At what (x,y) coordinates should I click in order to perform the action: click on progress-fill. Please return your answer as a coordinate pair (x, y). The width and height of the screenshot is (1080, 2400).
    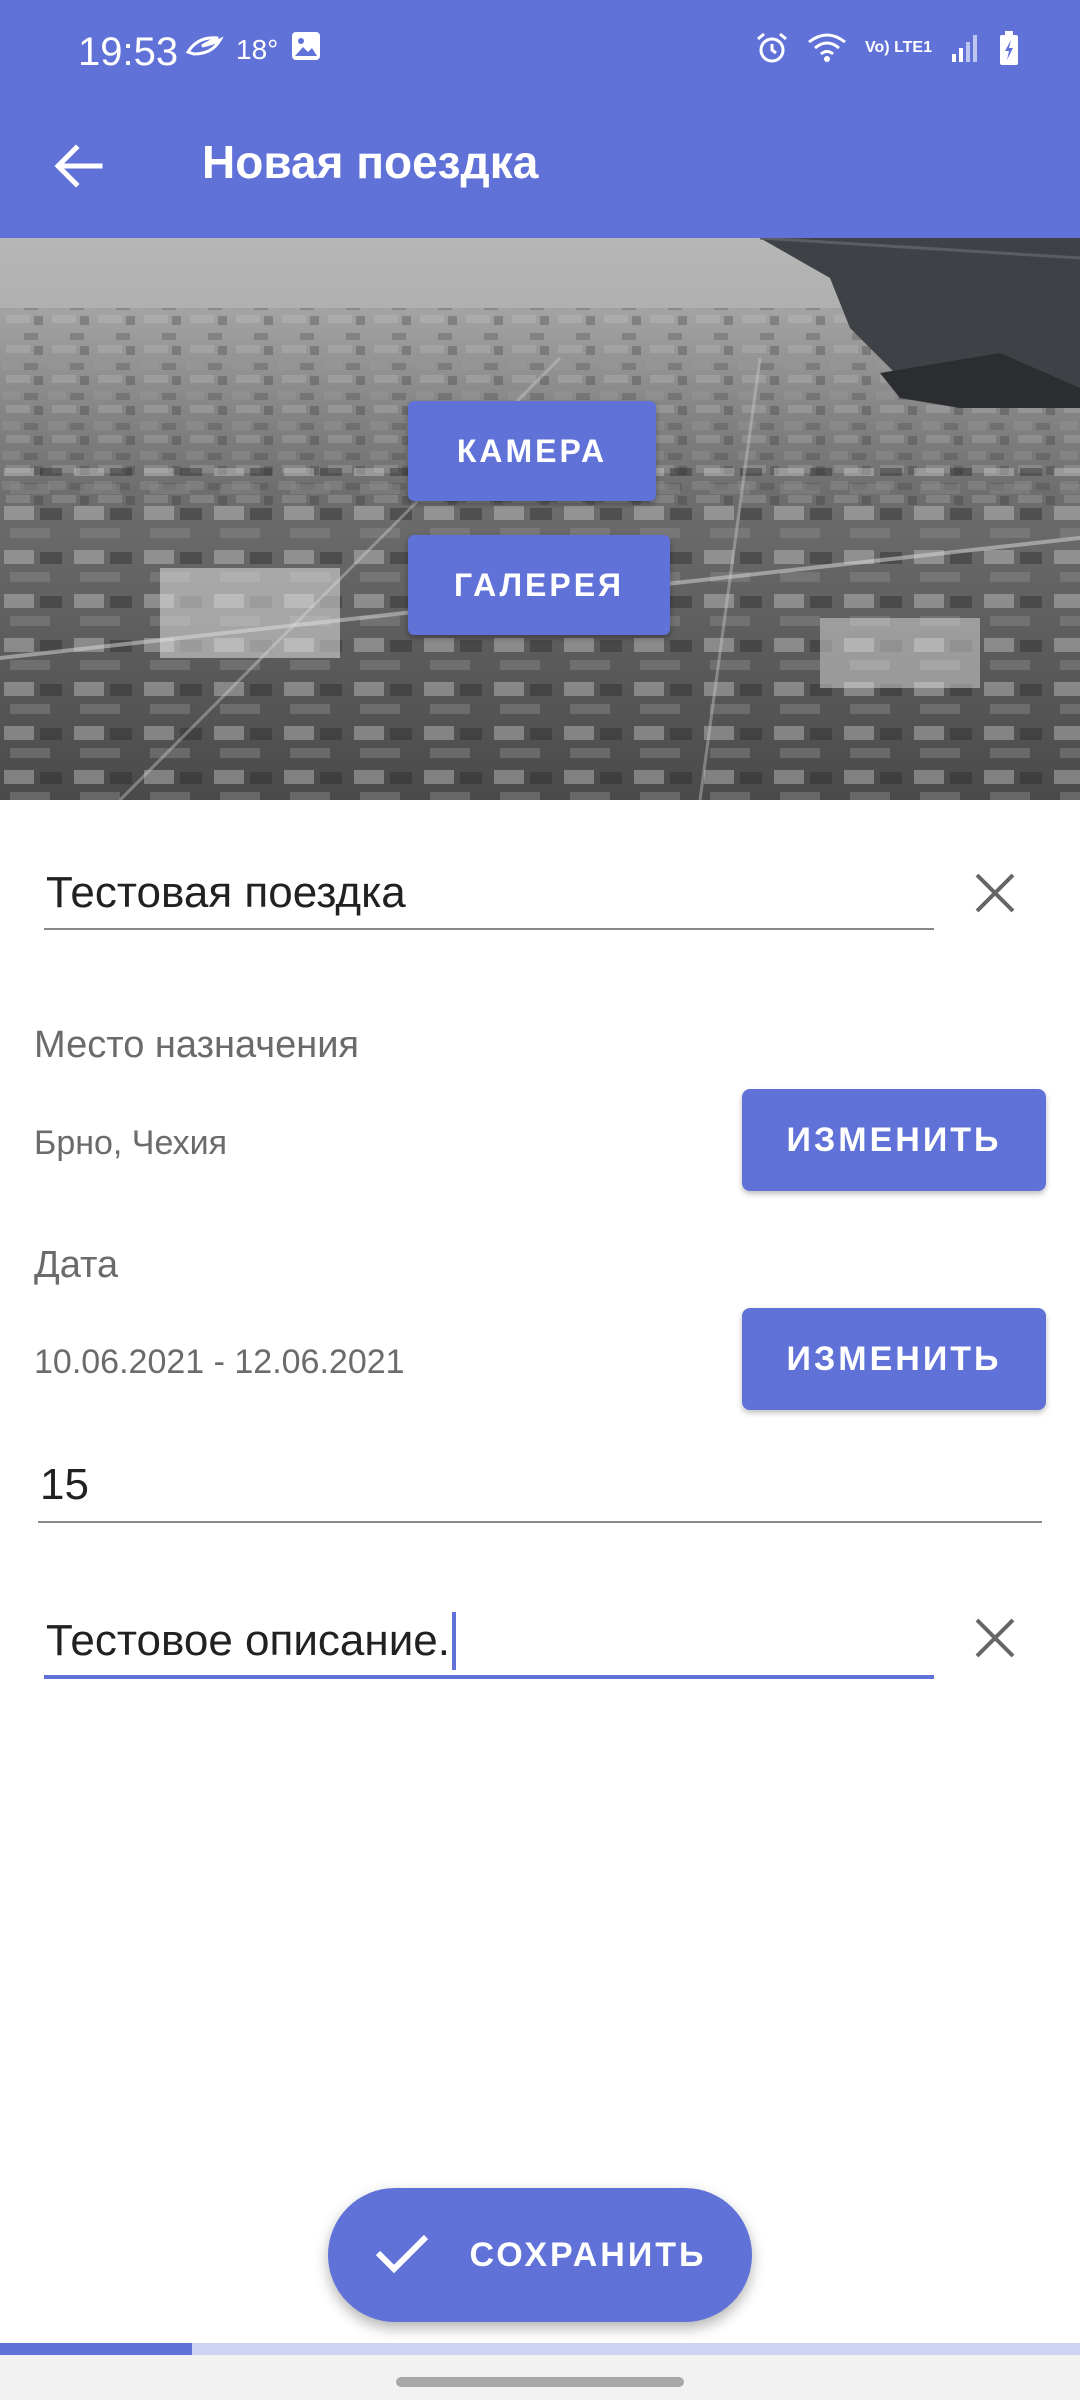
    Looking at the image, I should click on (96, 2349).